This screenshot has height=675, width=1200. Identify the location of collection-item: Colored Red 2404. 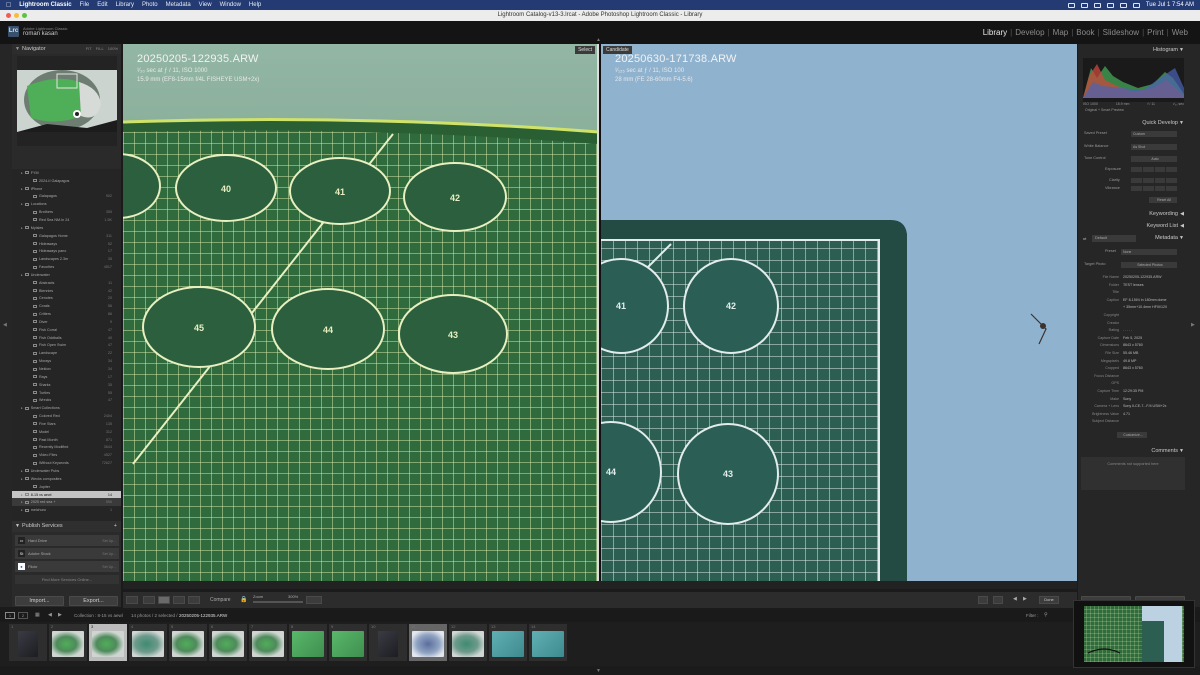
(66, 416).